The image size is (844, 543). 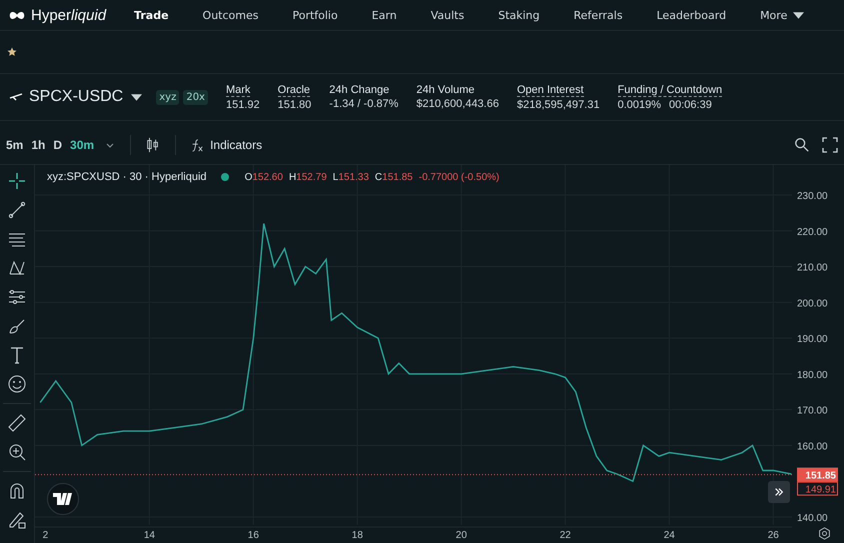 I want to click on pattern-icon, so click(x=17, y=268).